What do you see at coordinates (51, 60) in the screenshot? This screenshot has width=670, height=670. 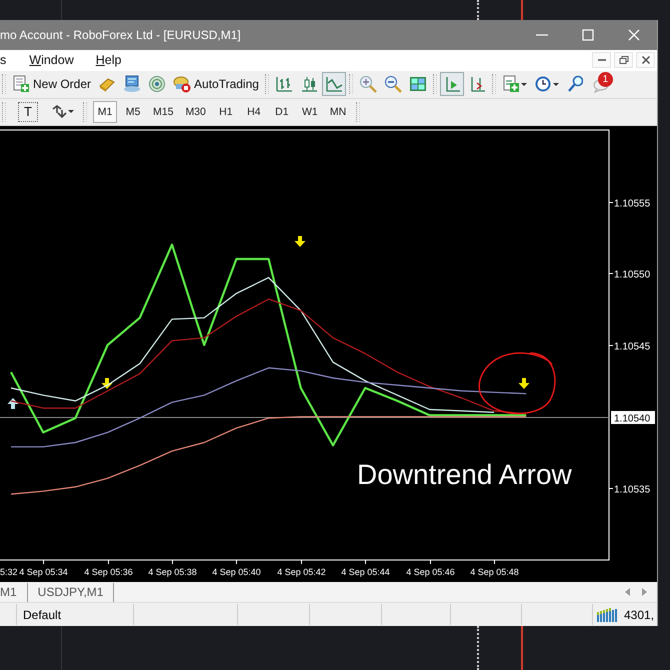 I see `menu-item: Window` at bounding box center [51, 60].